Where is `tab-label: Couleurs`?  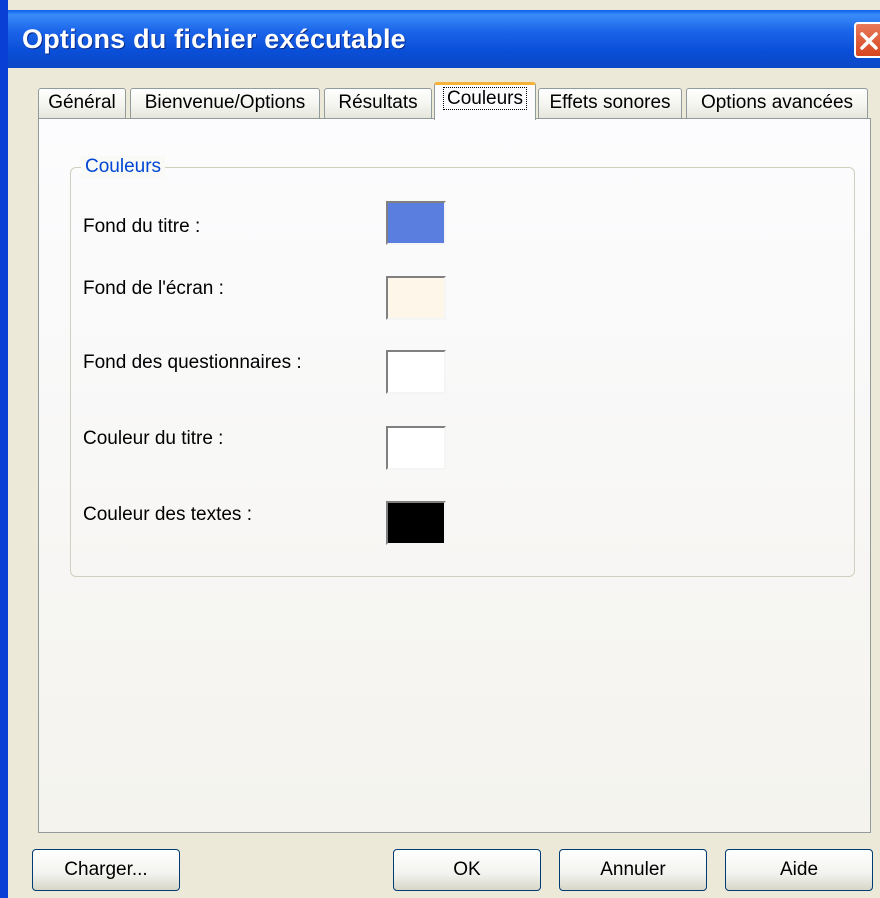
tab-label: Couleurs is located at coordinates (485, 98).